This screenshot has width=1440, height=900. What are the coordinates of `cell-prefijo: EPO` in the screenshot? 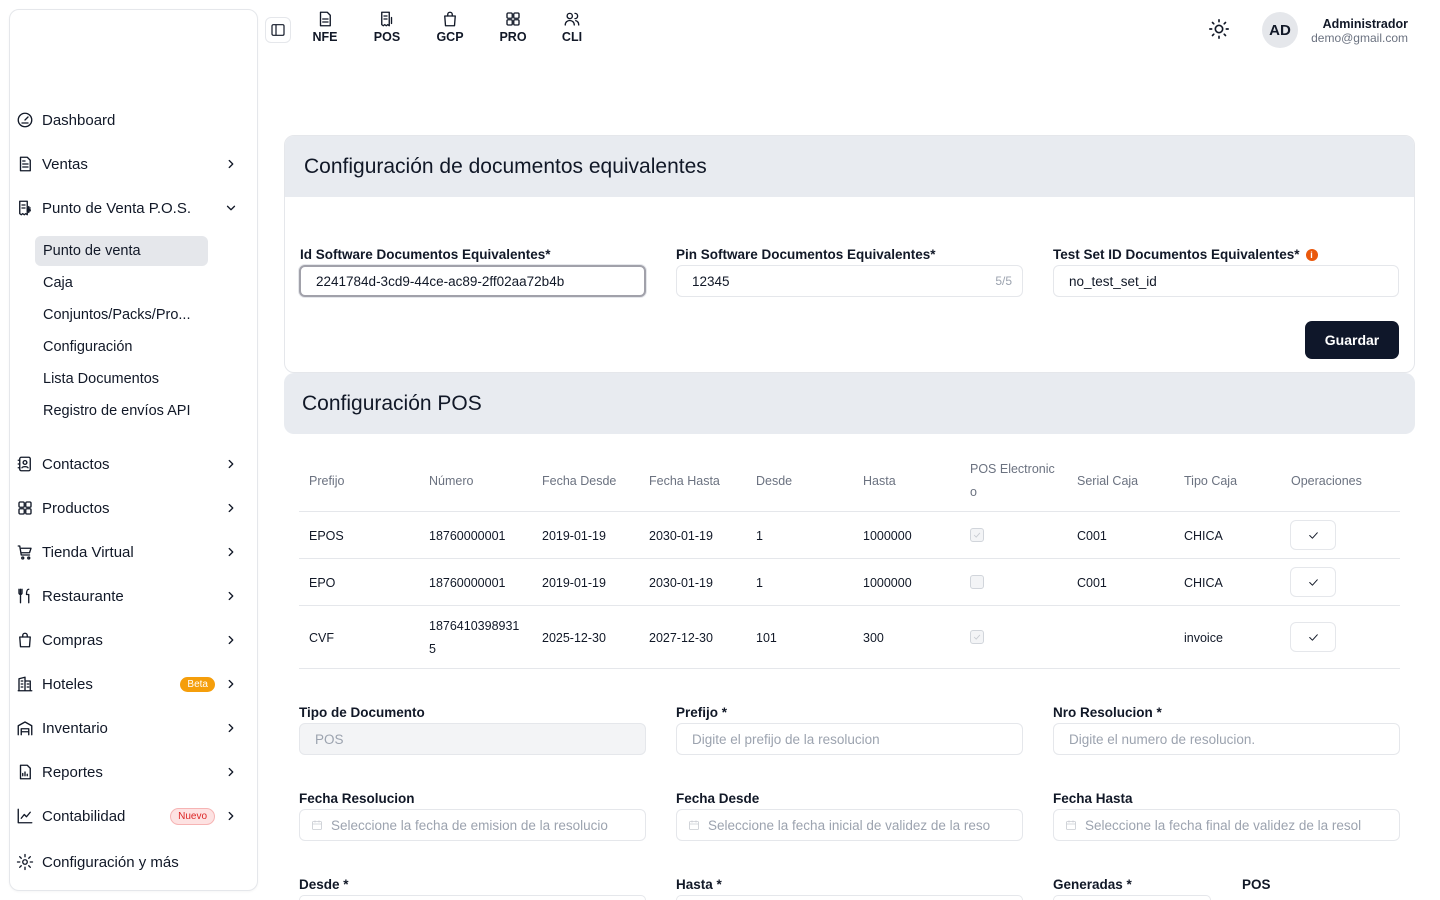 It's located at (322, 583).